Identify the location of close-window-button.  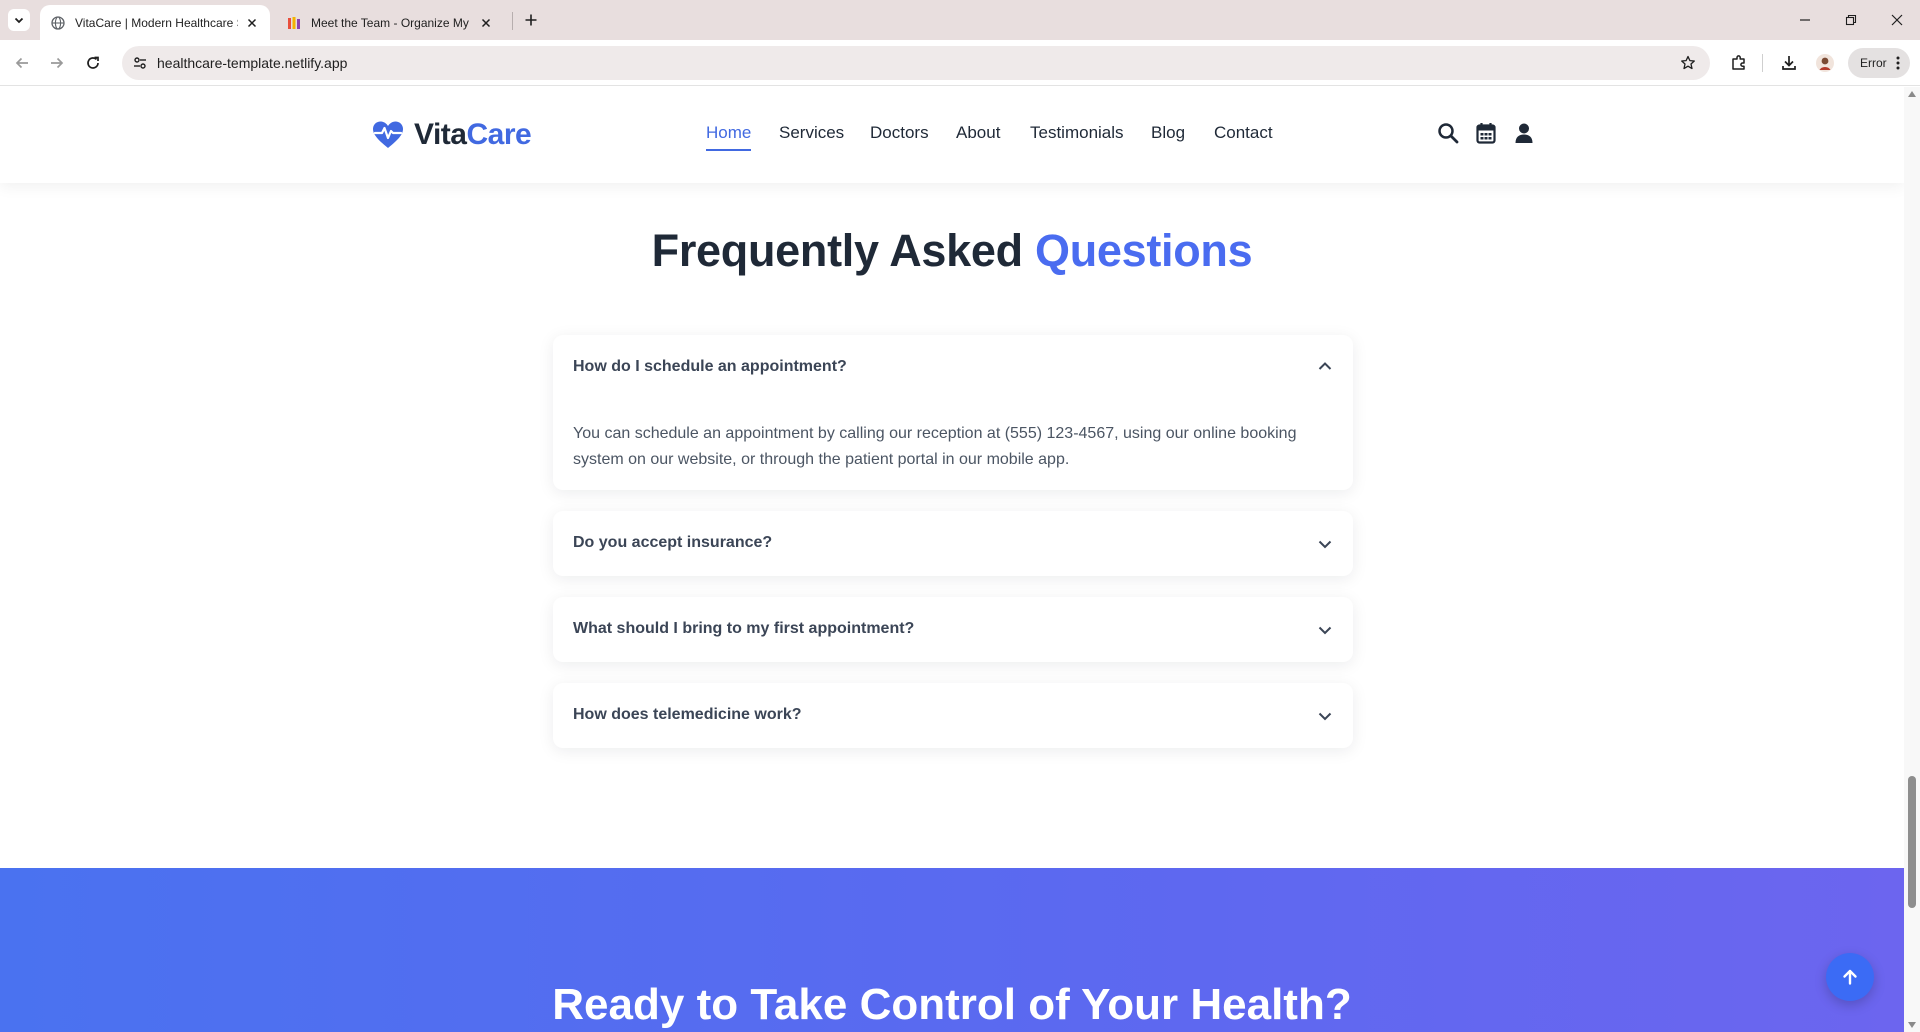
(1897, 20).